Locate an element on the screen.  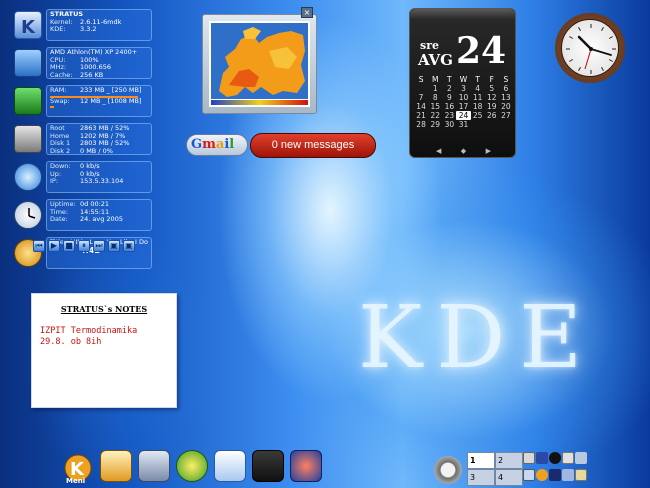
calendar-day-cell: 2 is located at coordinates (449, 88).